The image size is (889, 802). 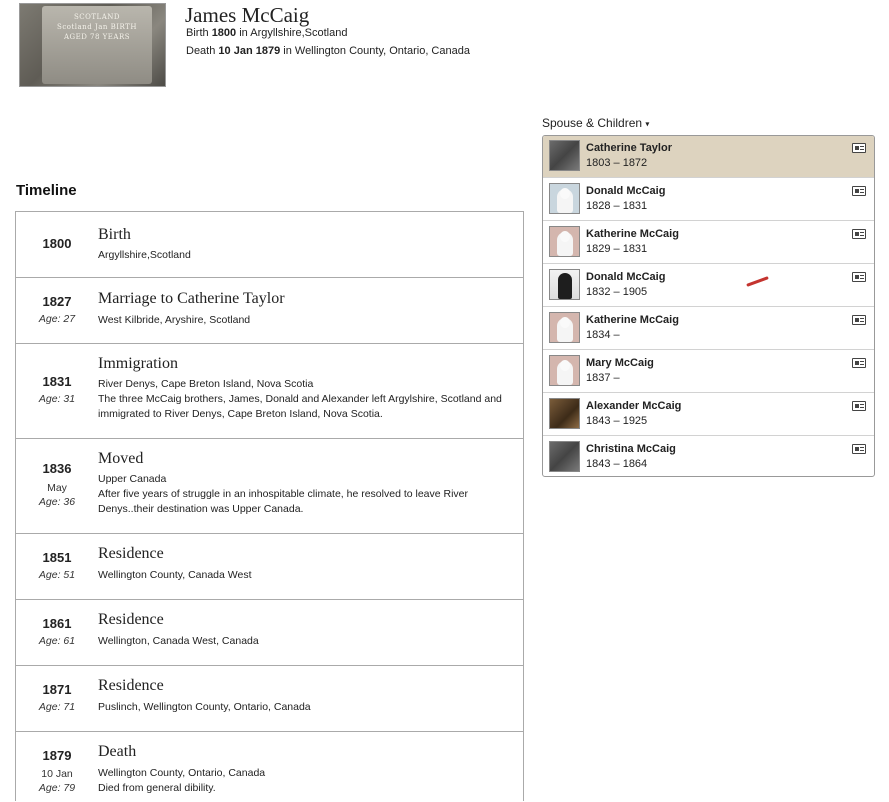 What do you see at coordinates (57, 381) in the screenshot?
I see `event-year: 1831` at bounding box center [57, 381].